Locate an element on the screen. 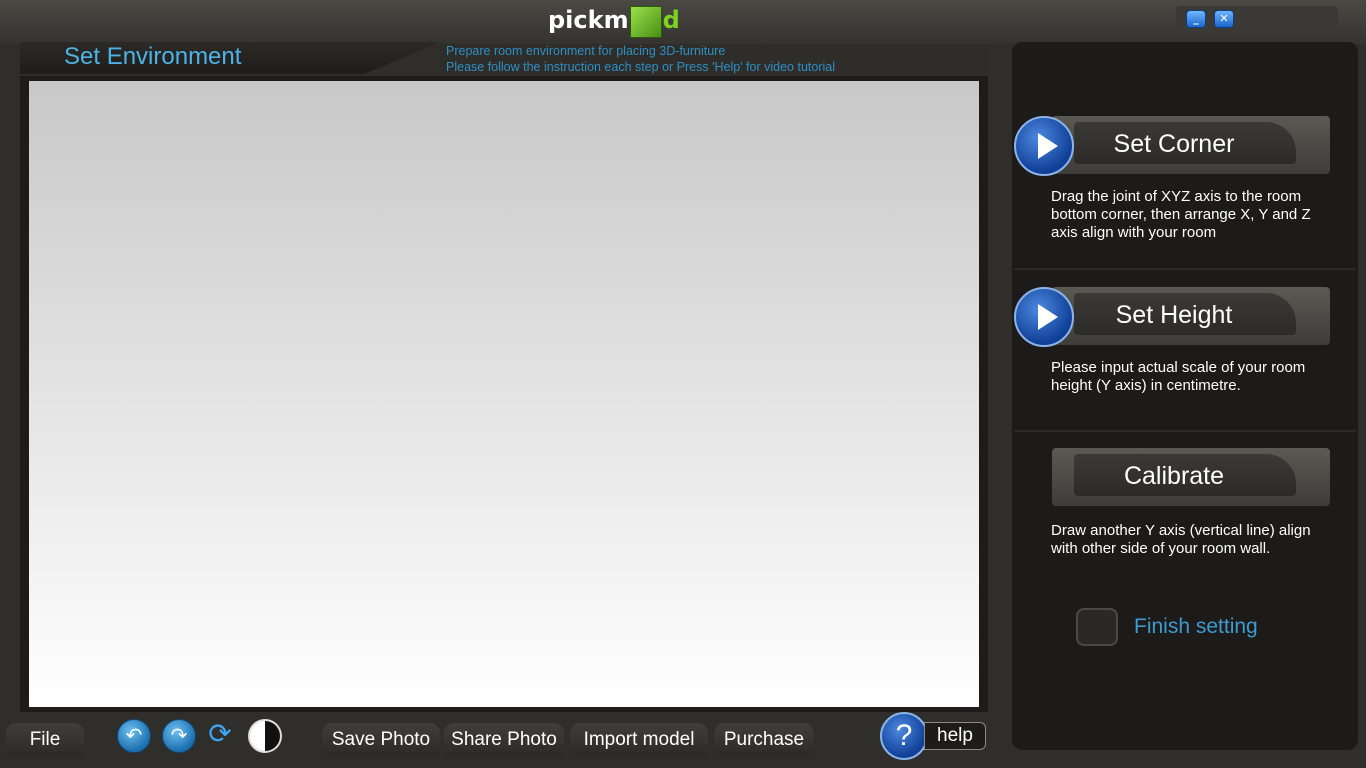  page-title: Set Environment is located at coordinates (153, 56).